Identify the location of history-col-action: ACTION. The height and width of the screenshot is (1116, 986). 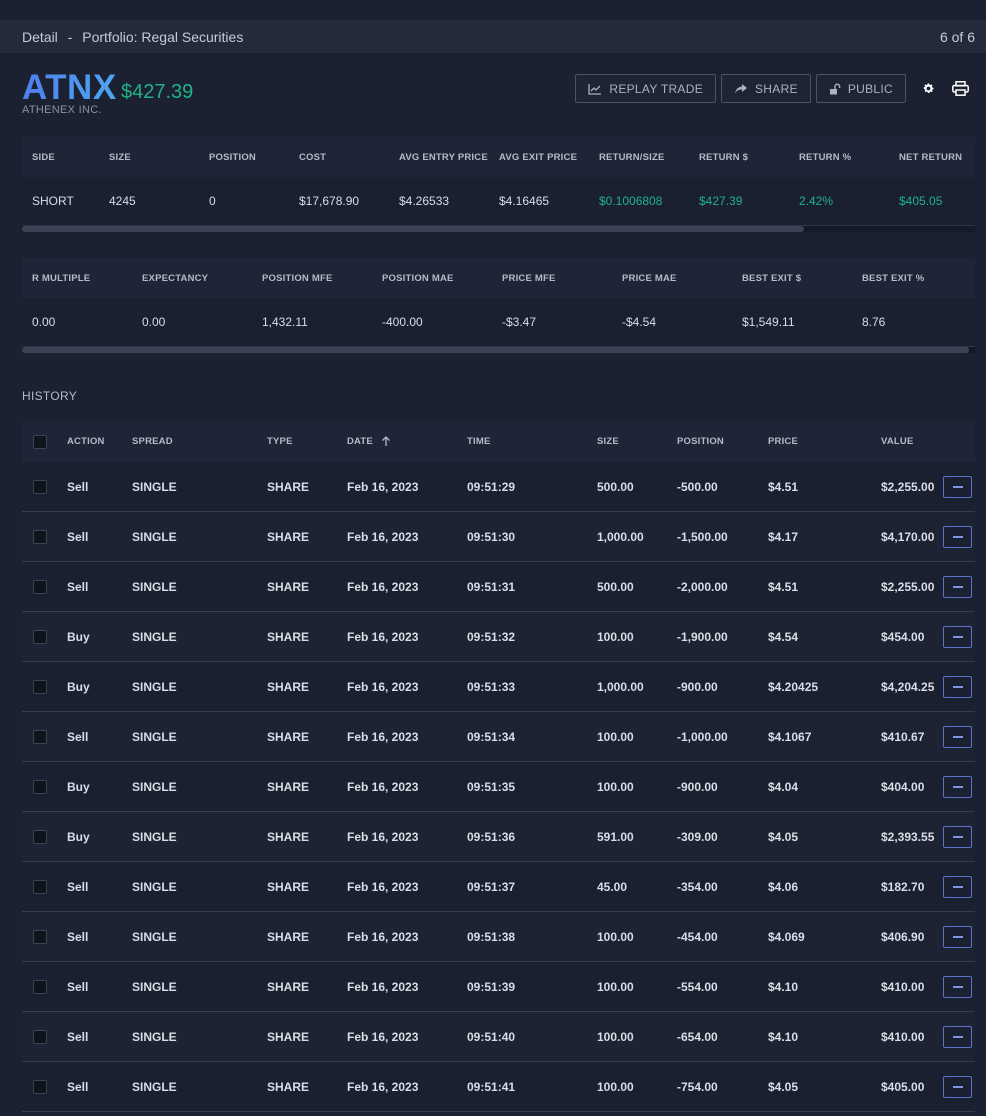
(99, 441).